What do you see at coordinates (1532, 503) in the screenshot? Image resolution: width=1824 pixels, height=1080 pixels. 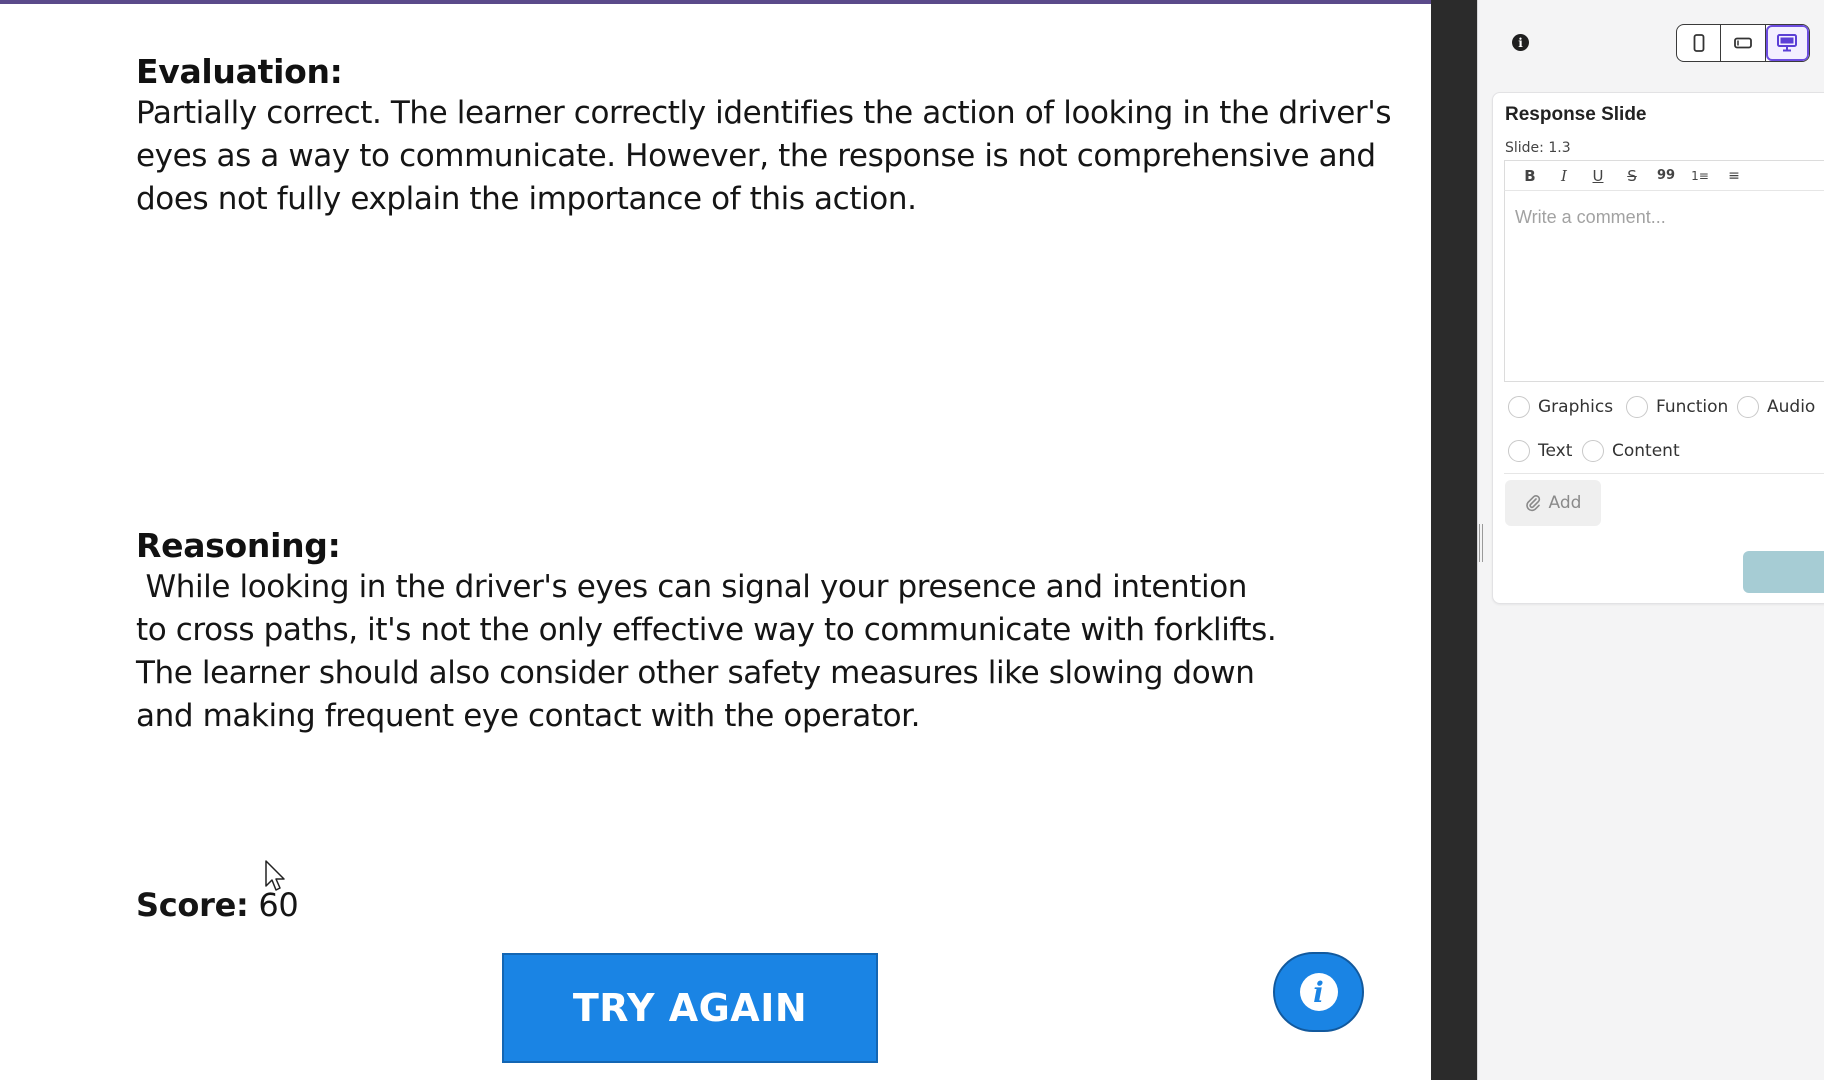 I see `paperclip-icon` at bounding box center [1532, 503].